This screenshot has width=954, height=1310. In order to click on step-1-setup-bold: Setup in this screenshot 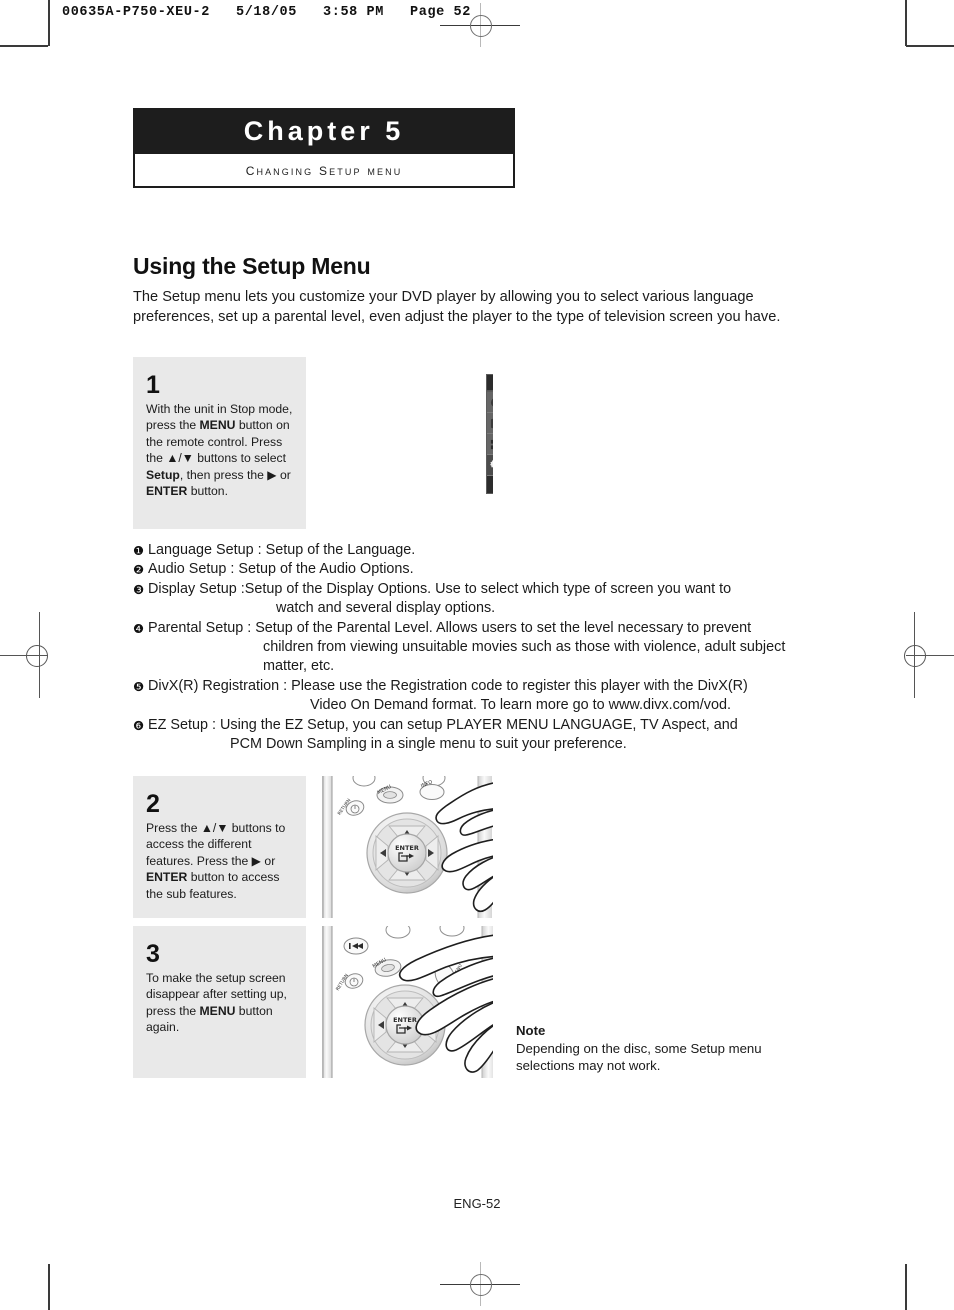, I will do `click(163, 474)`.